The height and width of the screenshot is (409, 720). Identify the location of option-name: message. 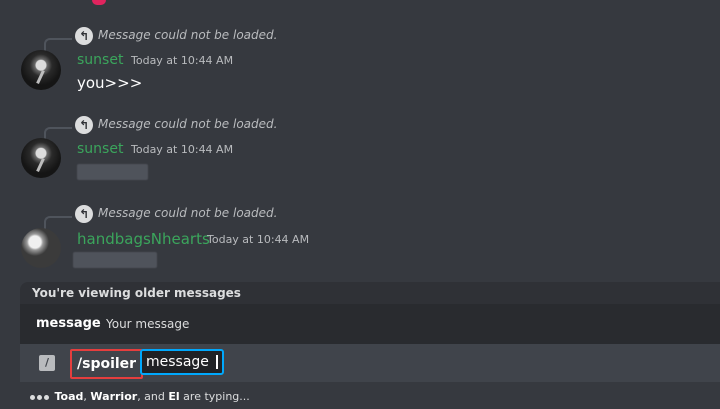
(68, 323).